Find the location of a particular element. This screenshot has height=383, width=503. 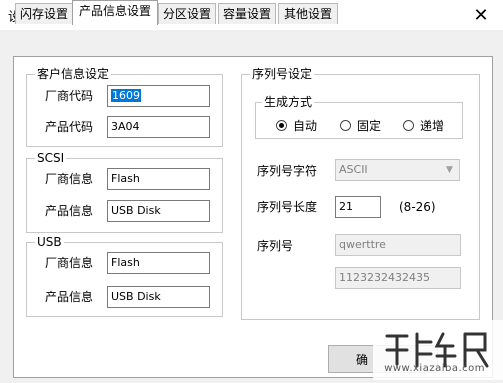

vendor-code-input: 1609 is located at coordinates (158, 96).